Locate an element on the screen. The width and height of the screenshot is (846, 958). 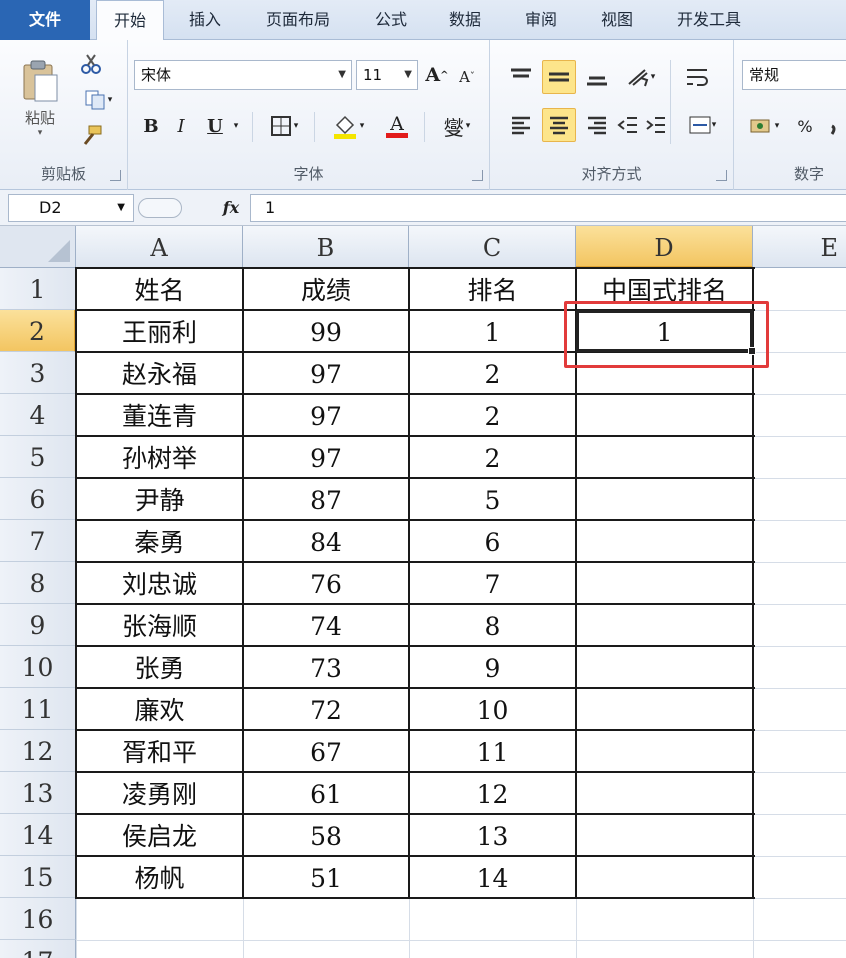
number-format-select: 常规 is located at coordinates (794, 75).